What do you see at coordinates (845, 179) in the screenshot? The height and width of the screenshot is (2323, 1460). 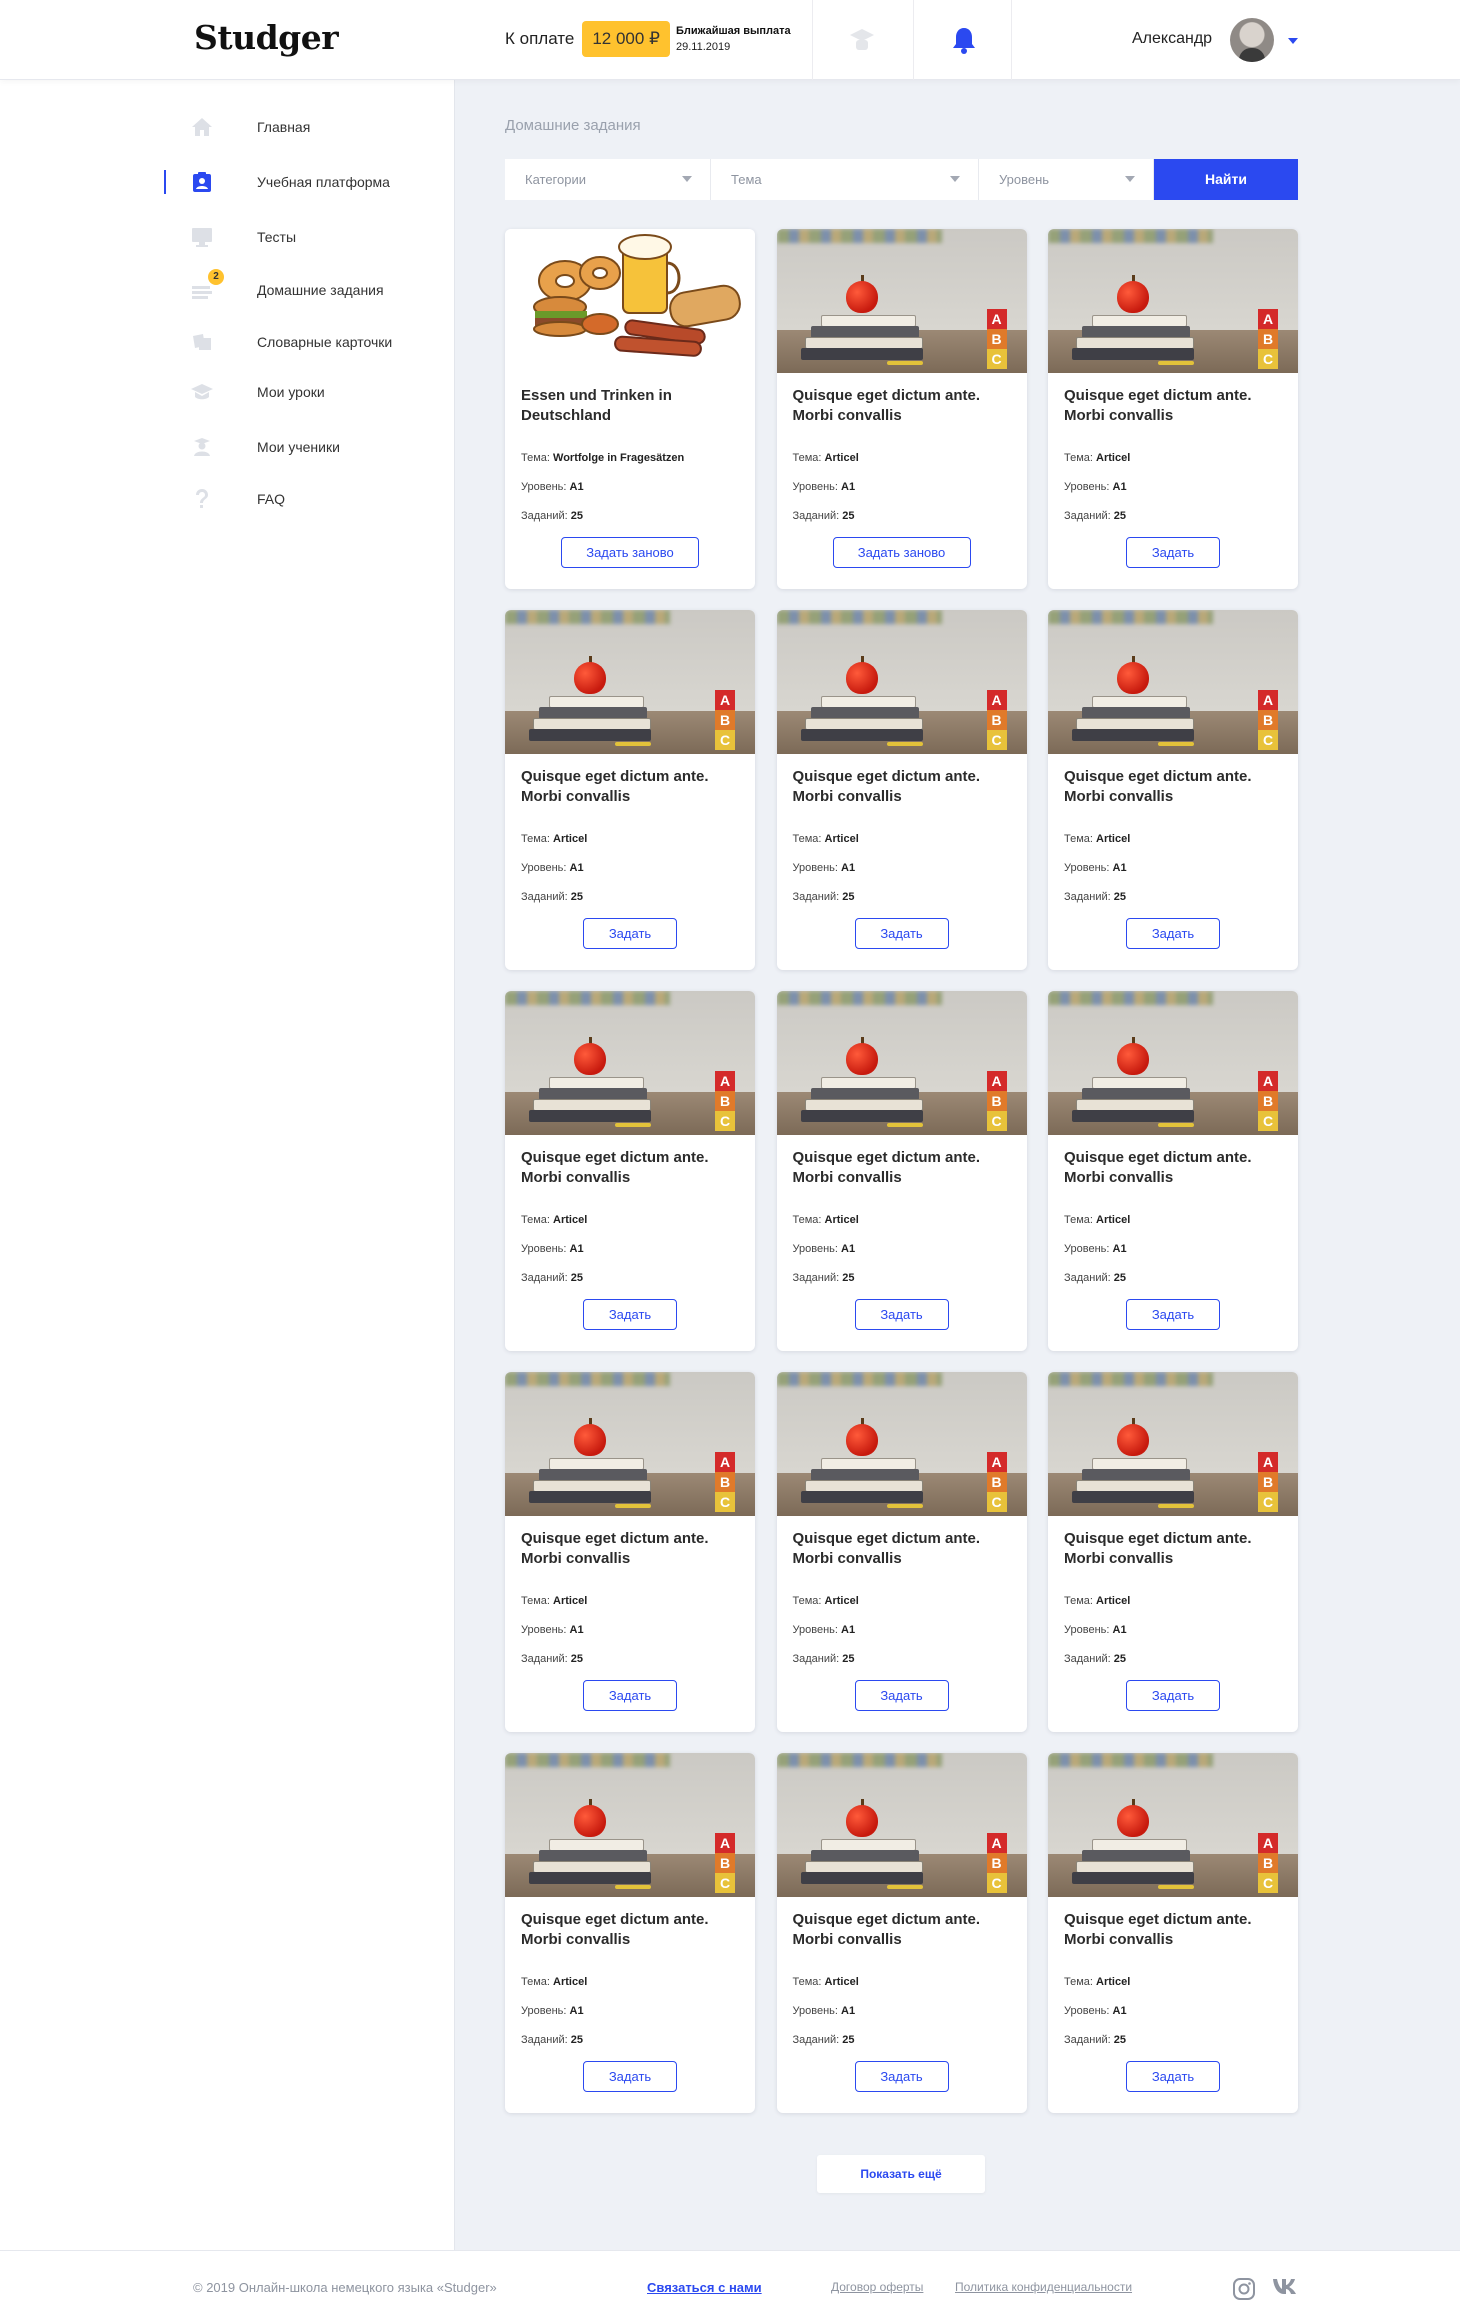 I see `topic-select: Тема` at bounding box center [845, 179].